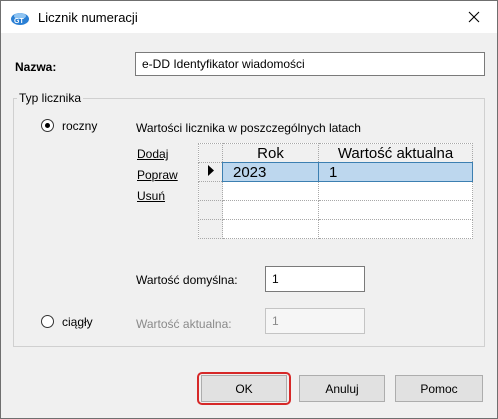  I want to click on edit-link: Popraw, so click(157, 175).